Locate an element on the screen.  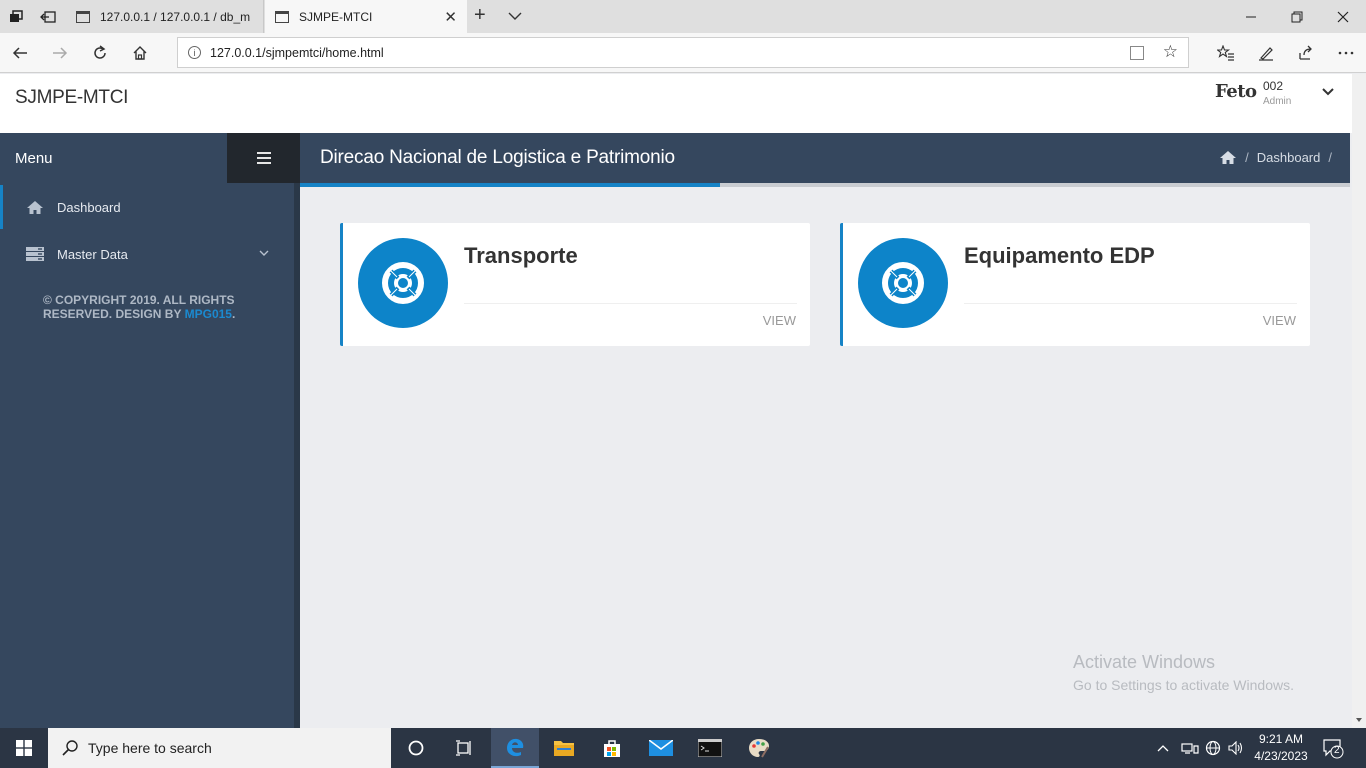
site-info-icon: i is located at coordinates (194, 52).